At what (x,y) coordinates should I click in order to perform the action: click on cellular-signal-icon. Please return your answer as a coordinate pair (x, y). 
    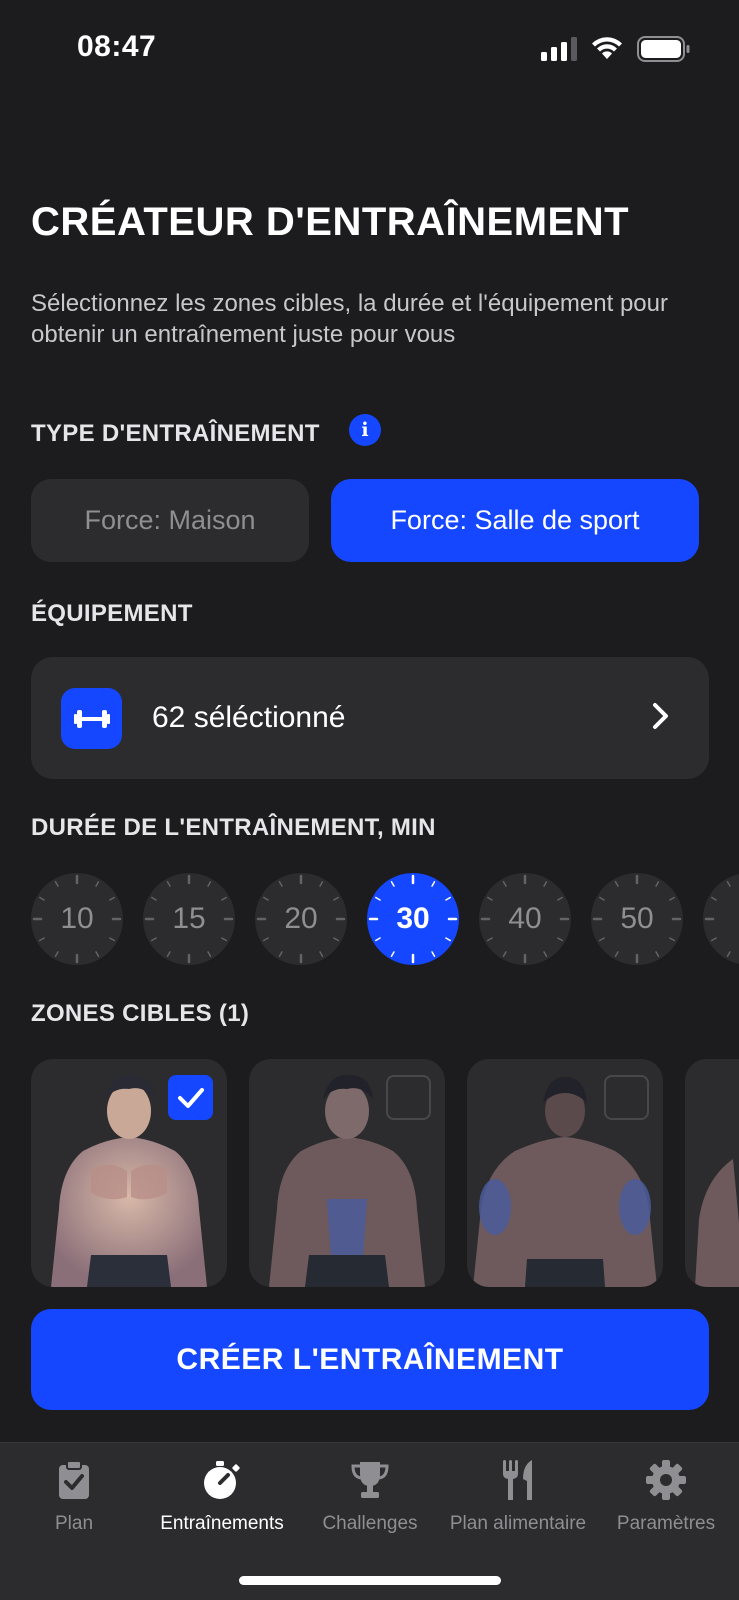
    Looking at the image, I should click on (559, 49).